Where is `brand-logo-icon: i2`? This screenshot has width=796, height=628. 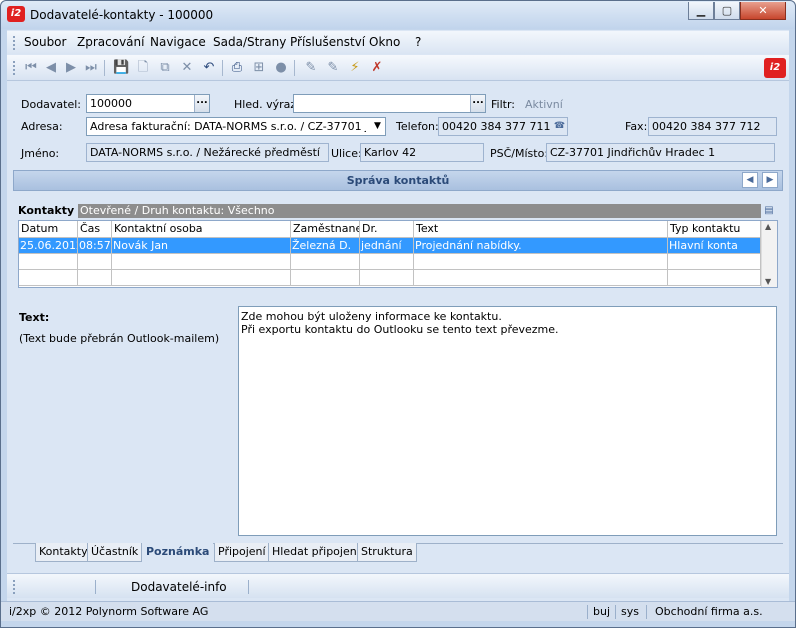
brand-logo-icon: i2 is located at coordinates (775, 68).